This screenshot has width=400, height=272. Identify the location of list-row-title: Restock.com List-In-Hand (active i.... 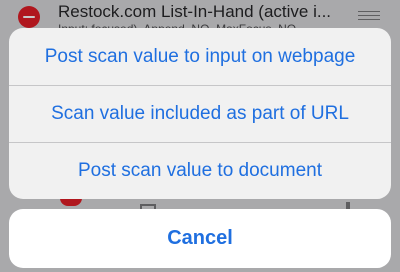
(195, 11).